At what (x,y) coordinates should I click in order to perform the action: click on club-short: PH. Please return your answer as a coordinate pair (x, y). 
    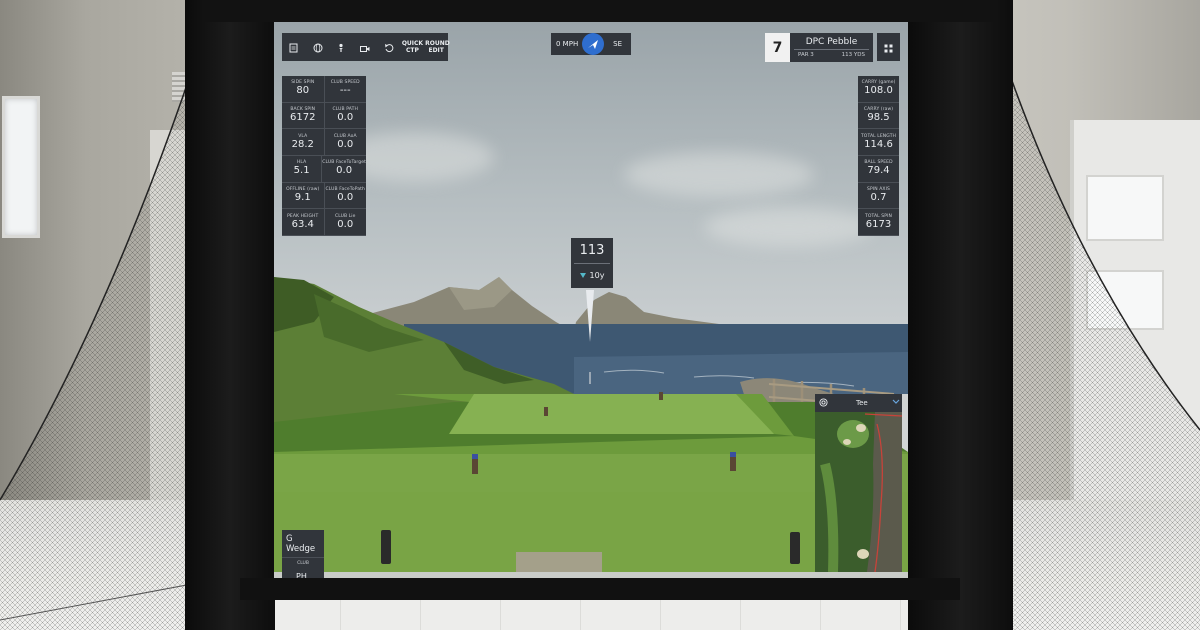
    Looking at the image, I should click on (301, 575).